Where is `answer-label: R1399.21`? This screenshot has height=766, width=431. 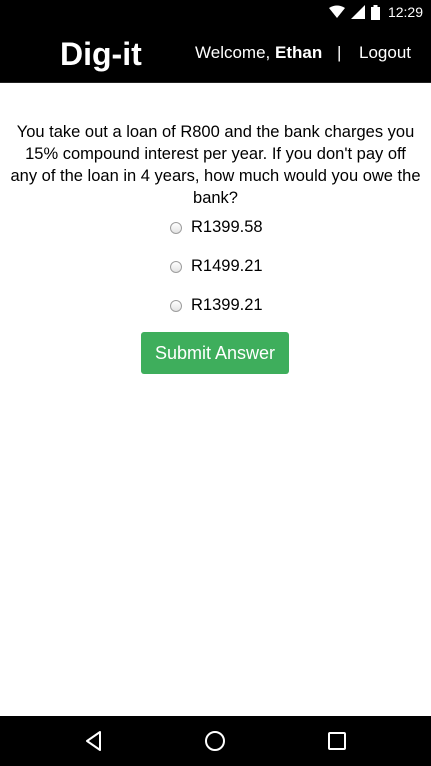 answer-label: R1399.21 is located at coordinates (227, 305).